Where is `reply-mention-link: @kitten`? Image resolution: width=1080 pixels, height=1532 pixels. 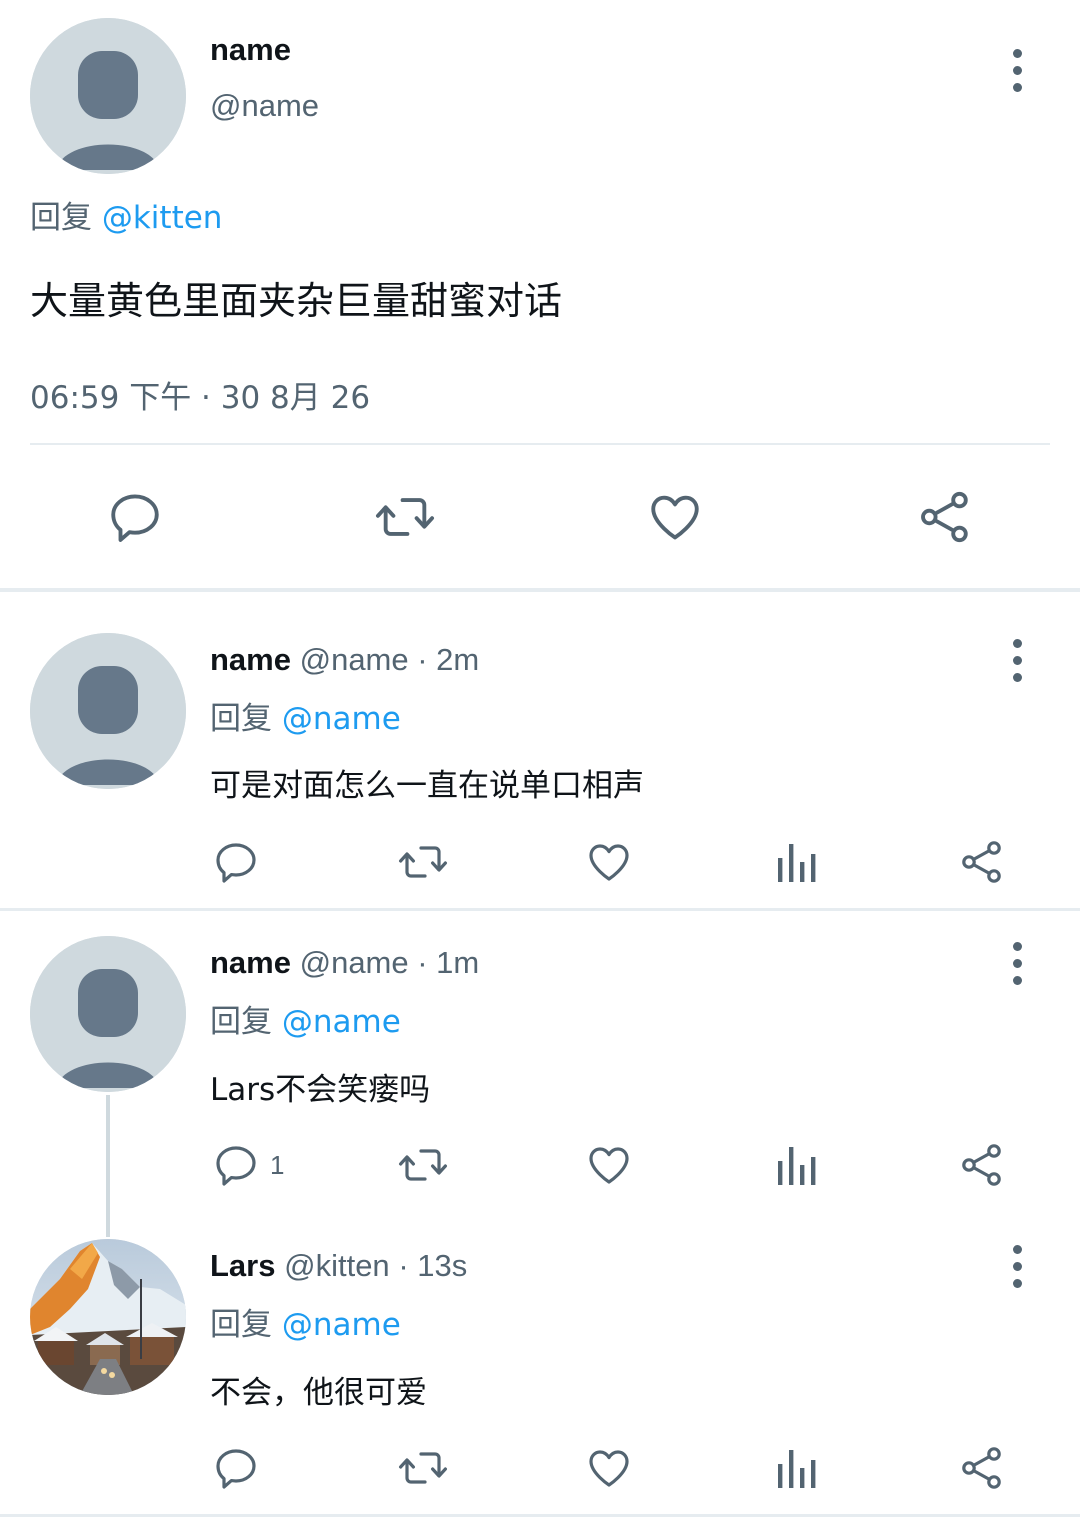
reply-mention-link: @kitten is located at coordinates (162, 218).